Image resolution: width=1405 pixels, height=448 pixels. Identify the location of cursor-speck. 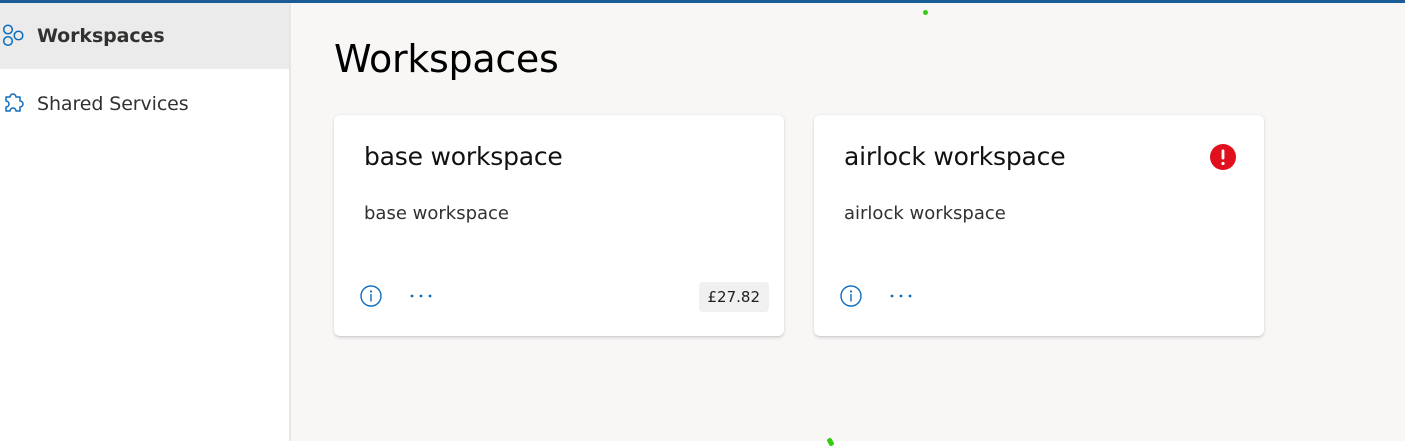
(925, 12).